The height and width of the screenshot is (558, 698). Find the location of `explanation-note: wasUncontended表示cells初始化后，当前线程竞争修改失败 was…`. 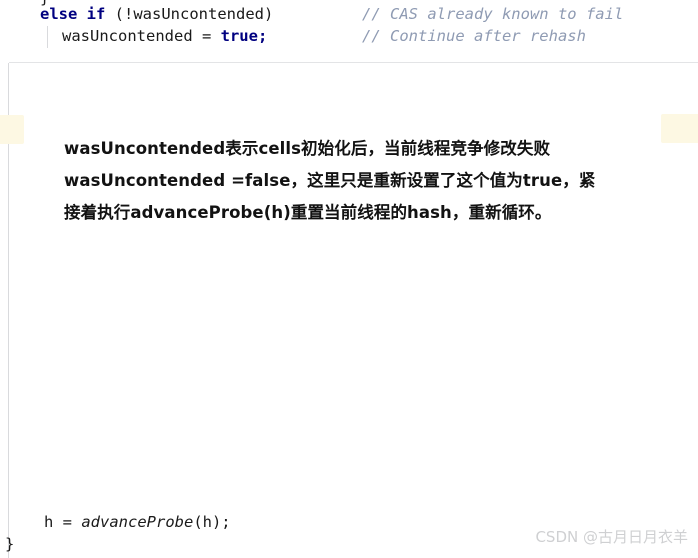

explanation-note: wasUncontended表示cells初始化后，当前线程竞争修改失败 was… is located at coordinates (354, 181).